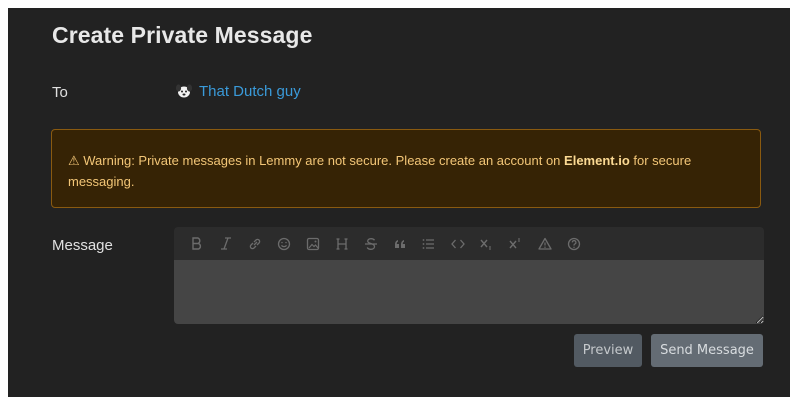 The image size is (798, 405). I want to click on editor-toolbar, so click(469, 243).